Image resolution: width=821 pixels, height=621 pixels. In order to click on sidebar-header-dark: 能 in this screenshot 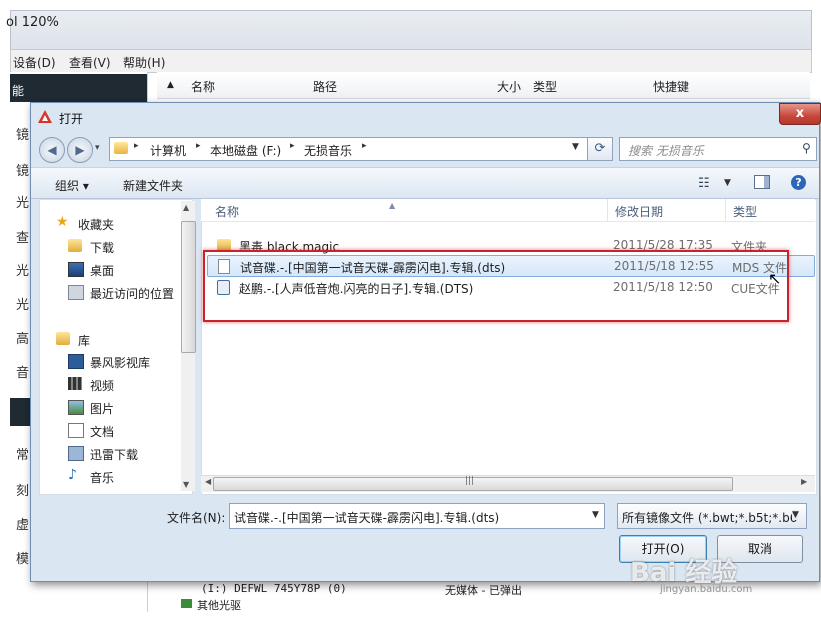, I will do `click(78, 88)`.